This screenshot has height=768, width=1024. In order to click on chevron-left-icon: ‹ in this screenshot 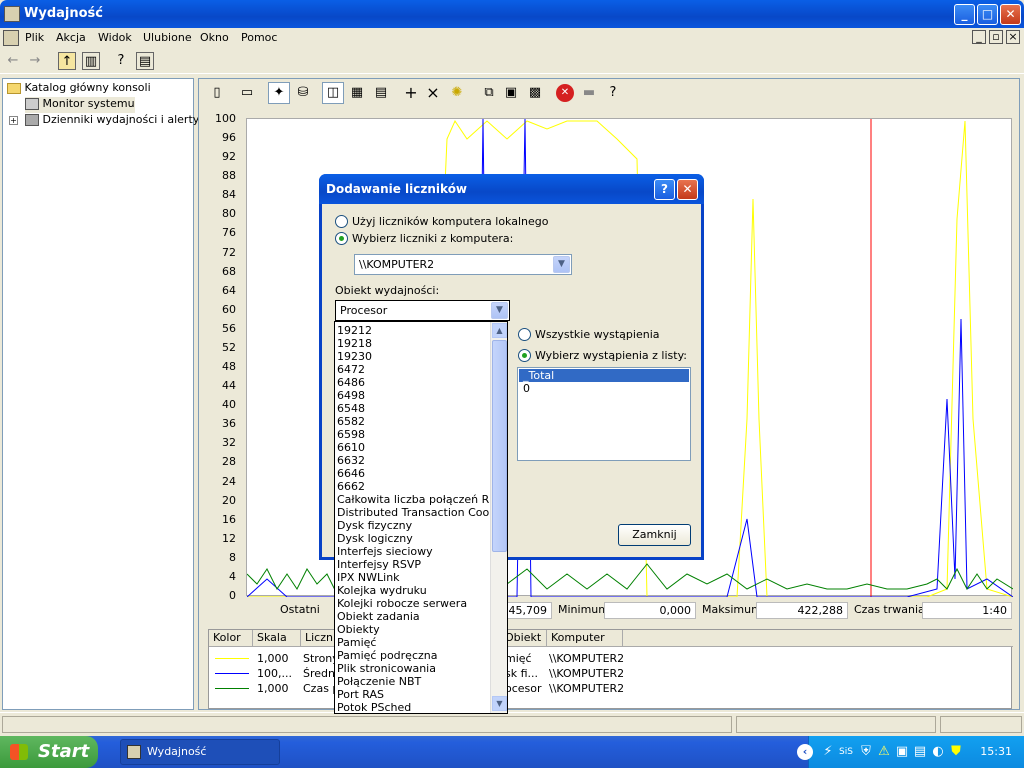, I will do `click(805, 752)`.